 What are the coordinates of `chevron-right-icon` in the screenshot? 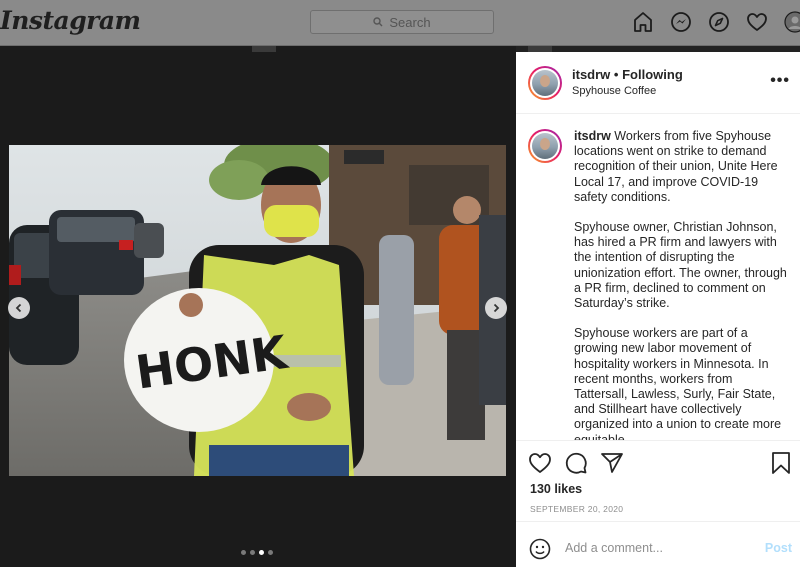 It's located at (496, 308).